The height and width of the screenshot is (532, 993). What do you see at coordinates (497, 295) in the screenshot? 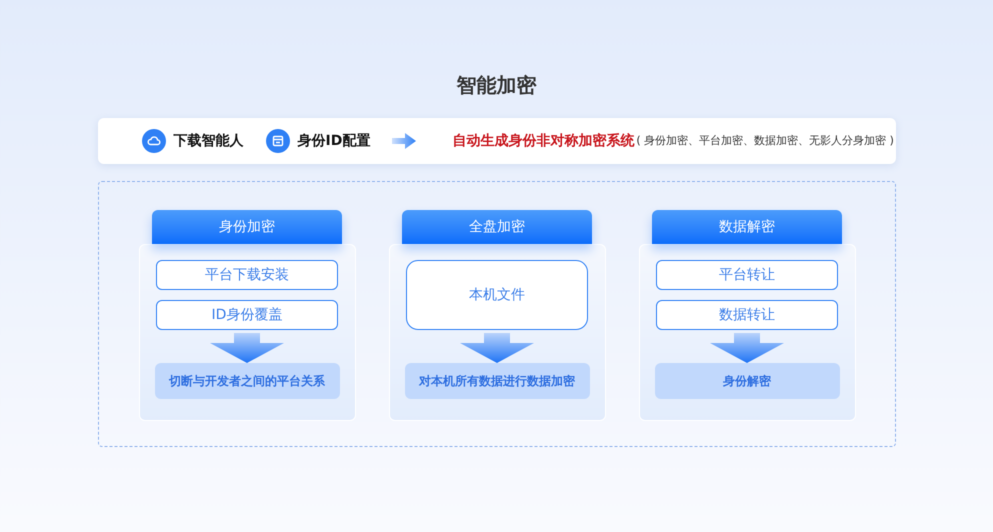
I see `step-box: 本机文件` at bounding box center [497, 295].